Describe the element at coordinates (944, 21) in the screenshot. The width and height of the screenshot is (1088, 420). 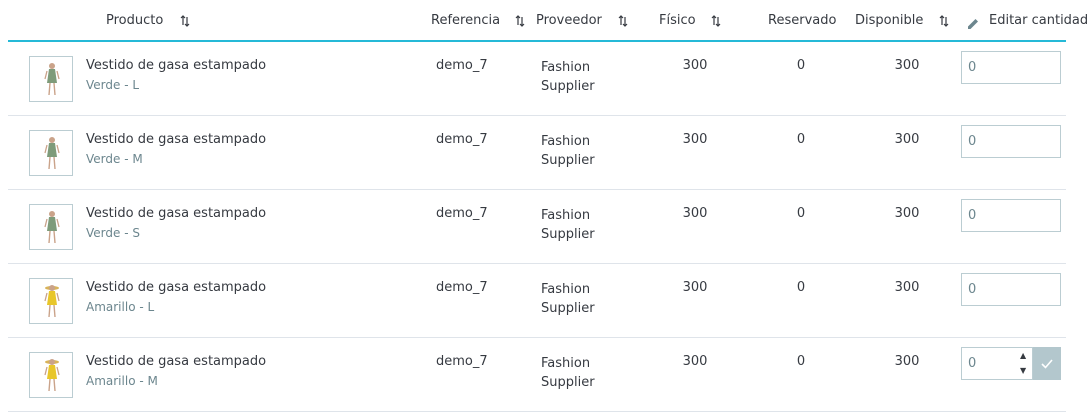
I see `sort-available-icon` at that location.